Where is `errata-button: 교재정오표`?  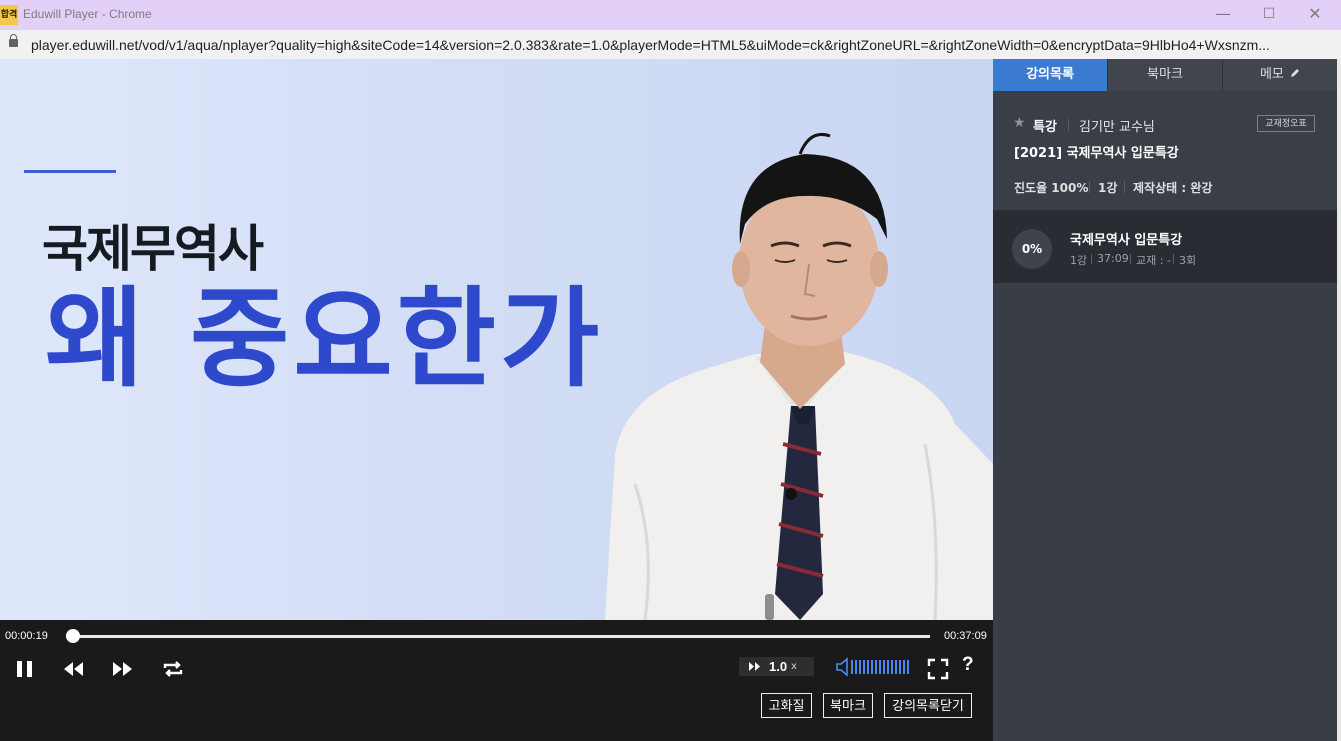
errata-button: 교재정오표 is located at coordinates (1286, 123).